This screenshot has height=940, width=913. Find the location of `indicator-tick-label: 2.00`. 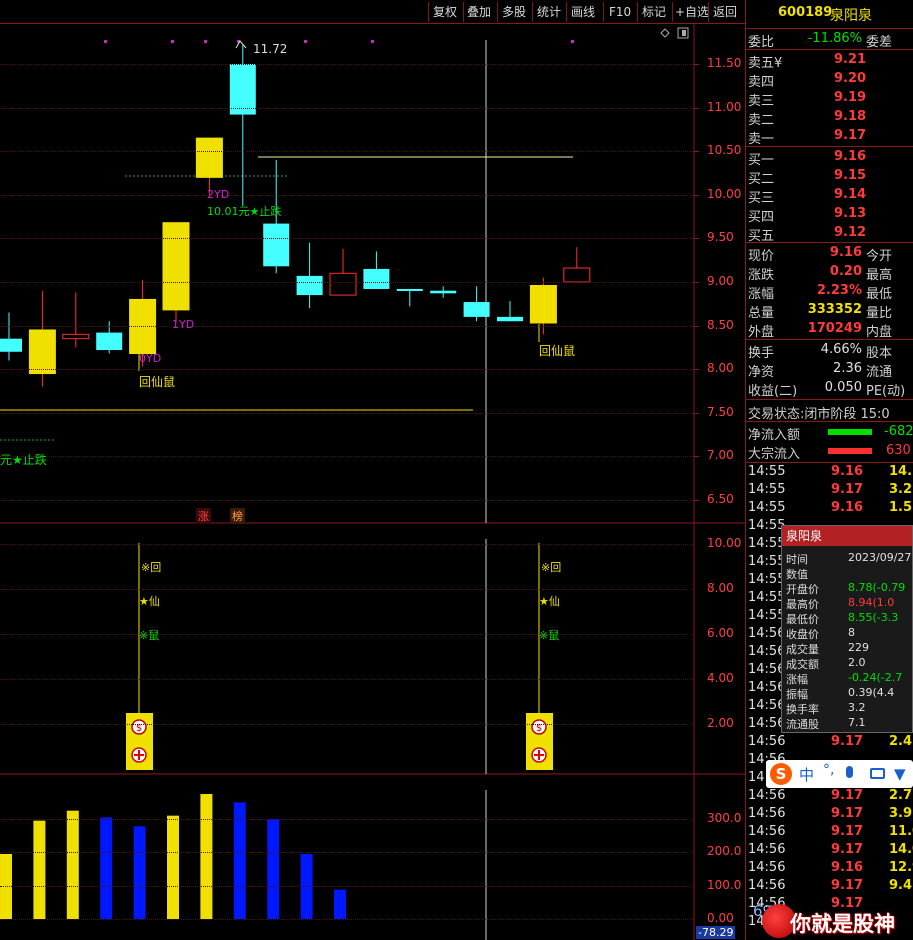

indicator-tick-label: 2.00 is located at coordinates (720, 723).